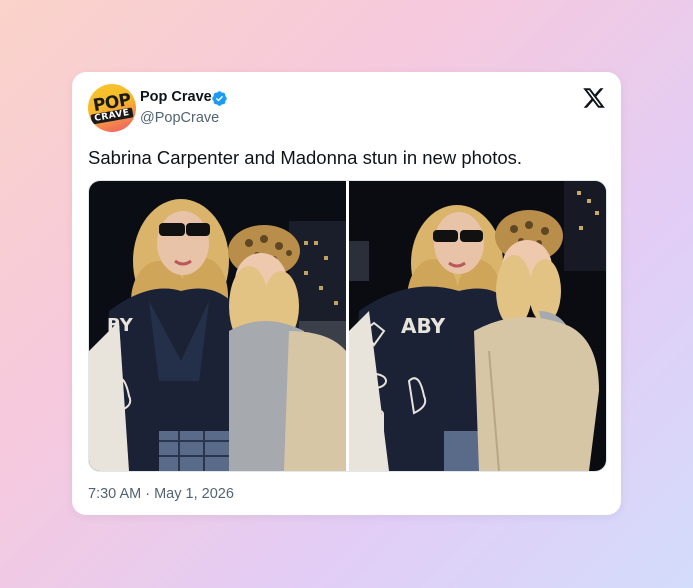 The image size is (693, 588). What do you see at coordinates (594, 98) in the screenshot?
I see `x-logo-icon` at bounding box center [594, 98].